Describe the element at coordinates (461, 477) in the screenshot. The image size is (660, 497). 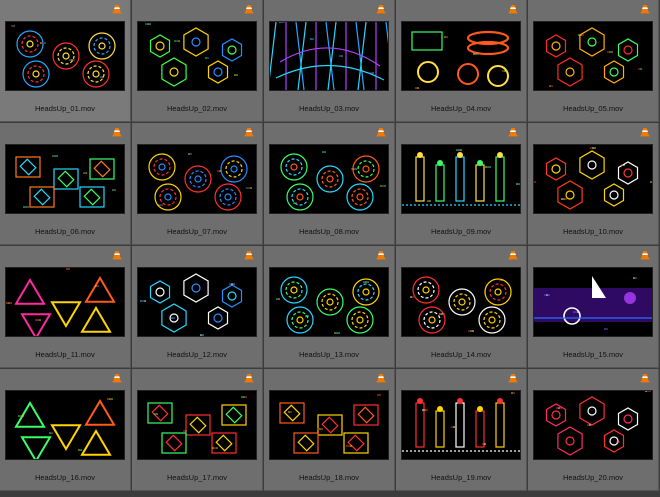
I see `file-name-label: HeadsUp_19.mov` at that location.